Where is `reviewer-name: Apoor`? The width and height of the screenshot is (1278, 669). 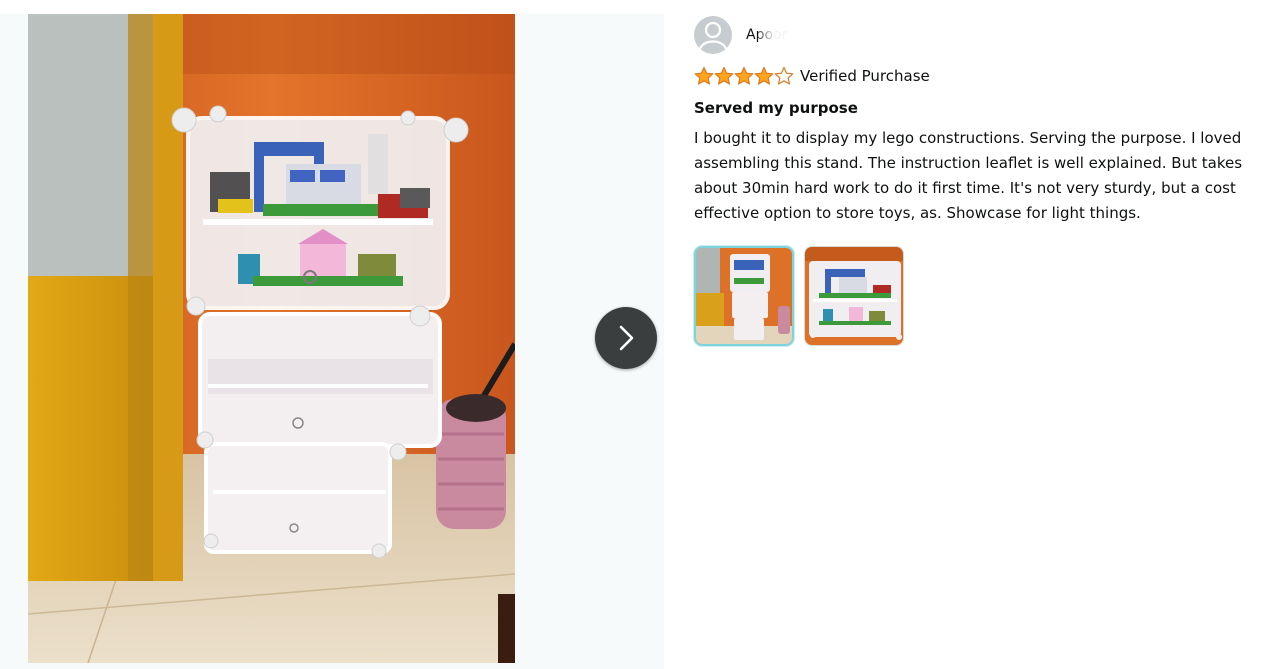
reviewer-name: Apoor is located at coordinates (780, 35).